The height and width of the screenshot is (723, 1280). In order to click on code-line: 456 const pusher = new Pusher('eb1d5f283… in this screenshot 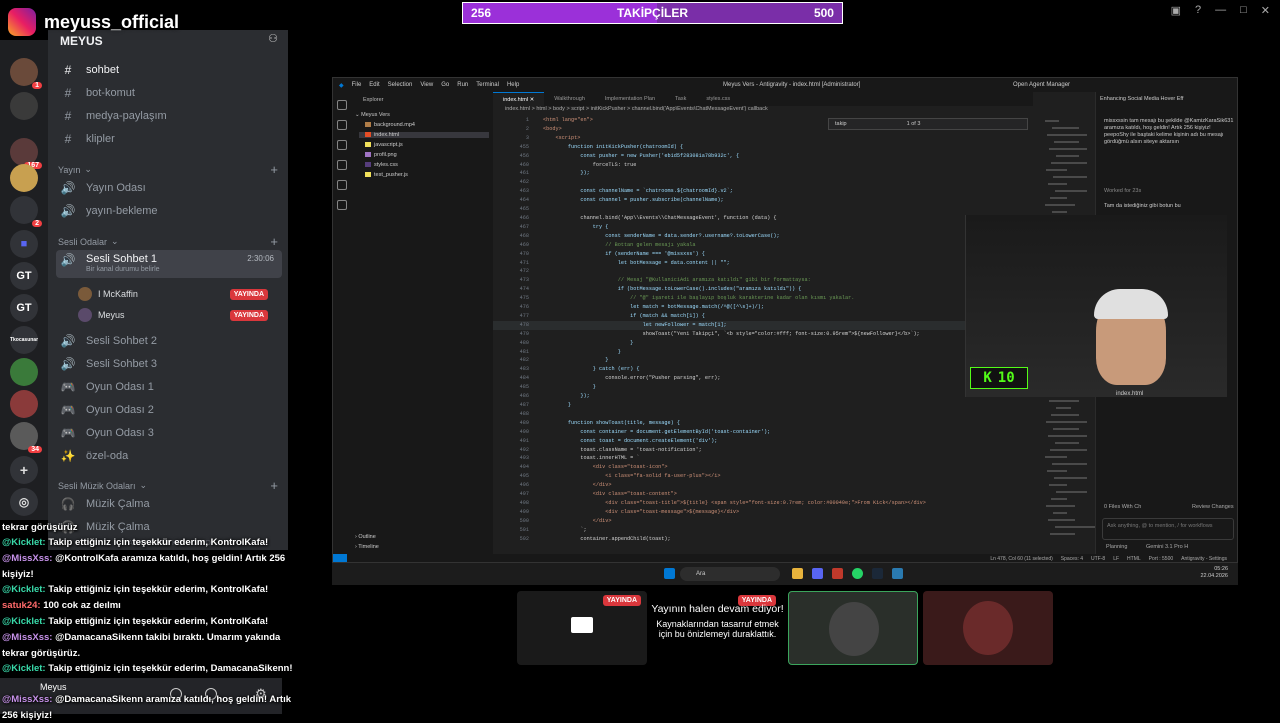, I will do `click(763, 156)`.